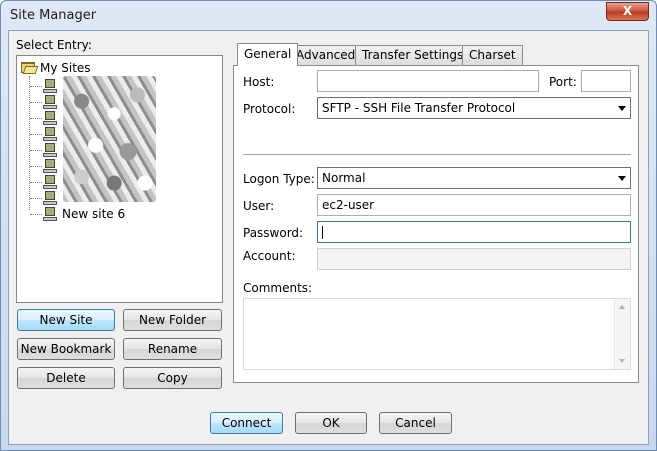 Image resolution: width=657 pixels, height=451 pixels. I want to click on title-bar: Site Manager X, so click(328, 16).